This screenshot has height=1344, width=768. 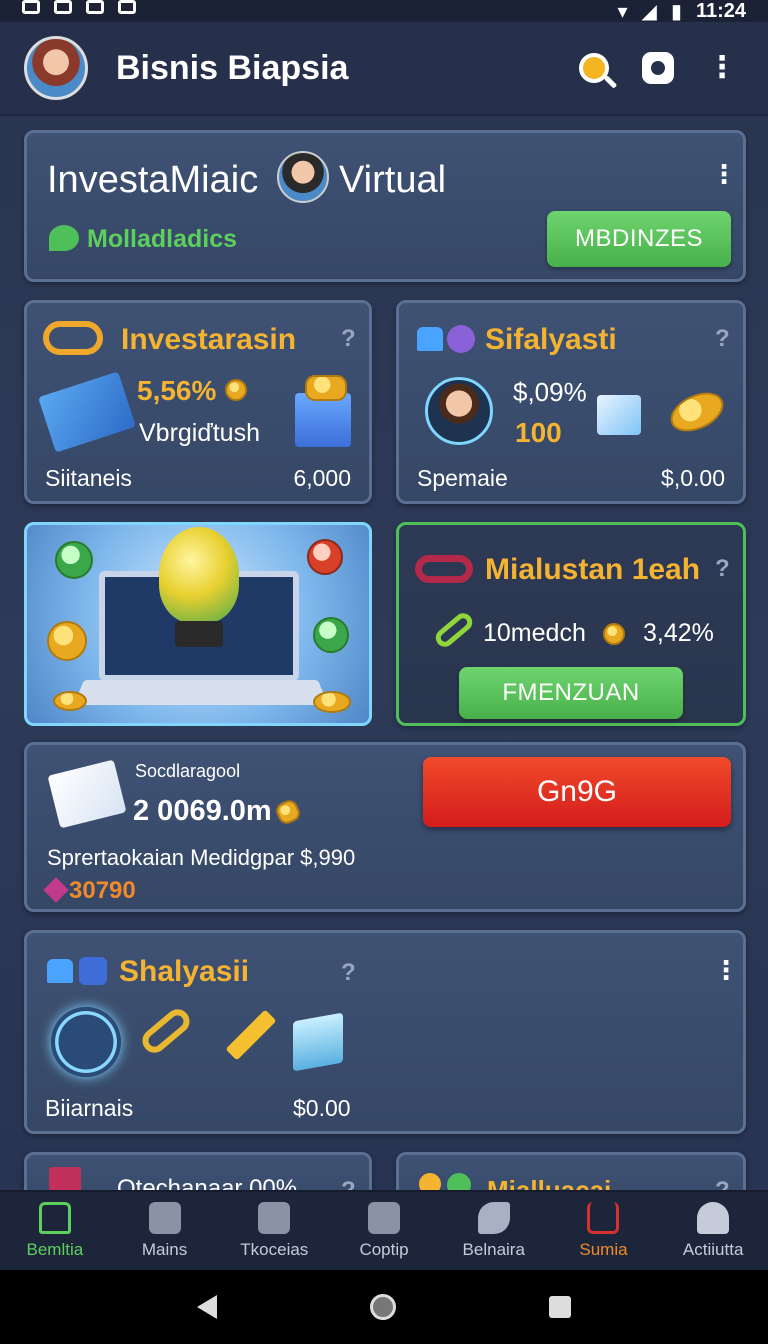 I want to click on search-doc-icon, so click(x=274, y=1218).